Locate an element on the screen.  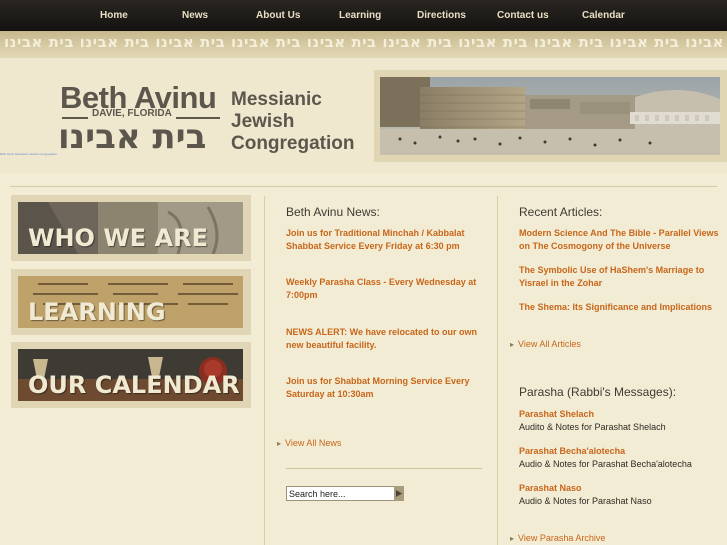
tile-who-we-are-image: WHO WE ARE is located at coordinates (130, 228).